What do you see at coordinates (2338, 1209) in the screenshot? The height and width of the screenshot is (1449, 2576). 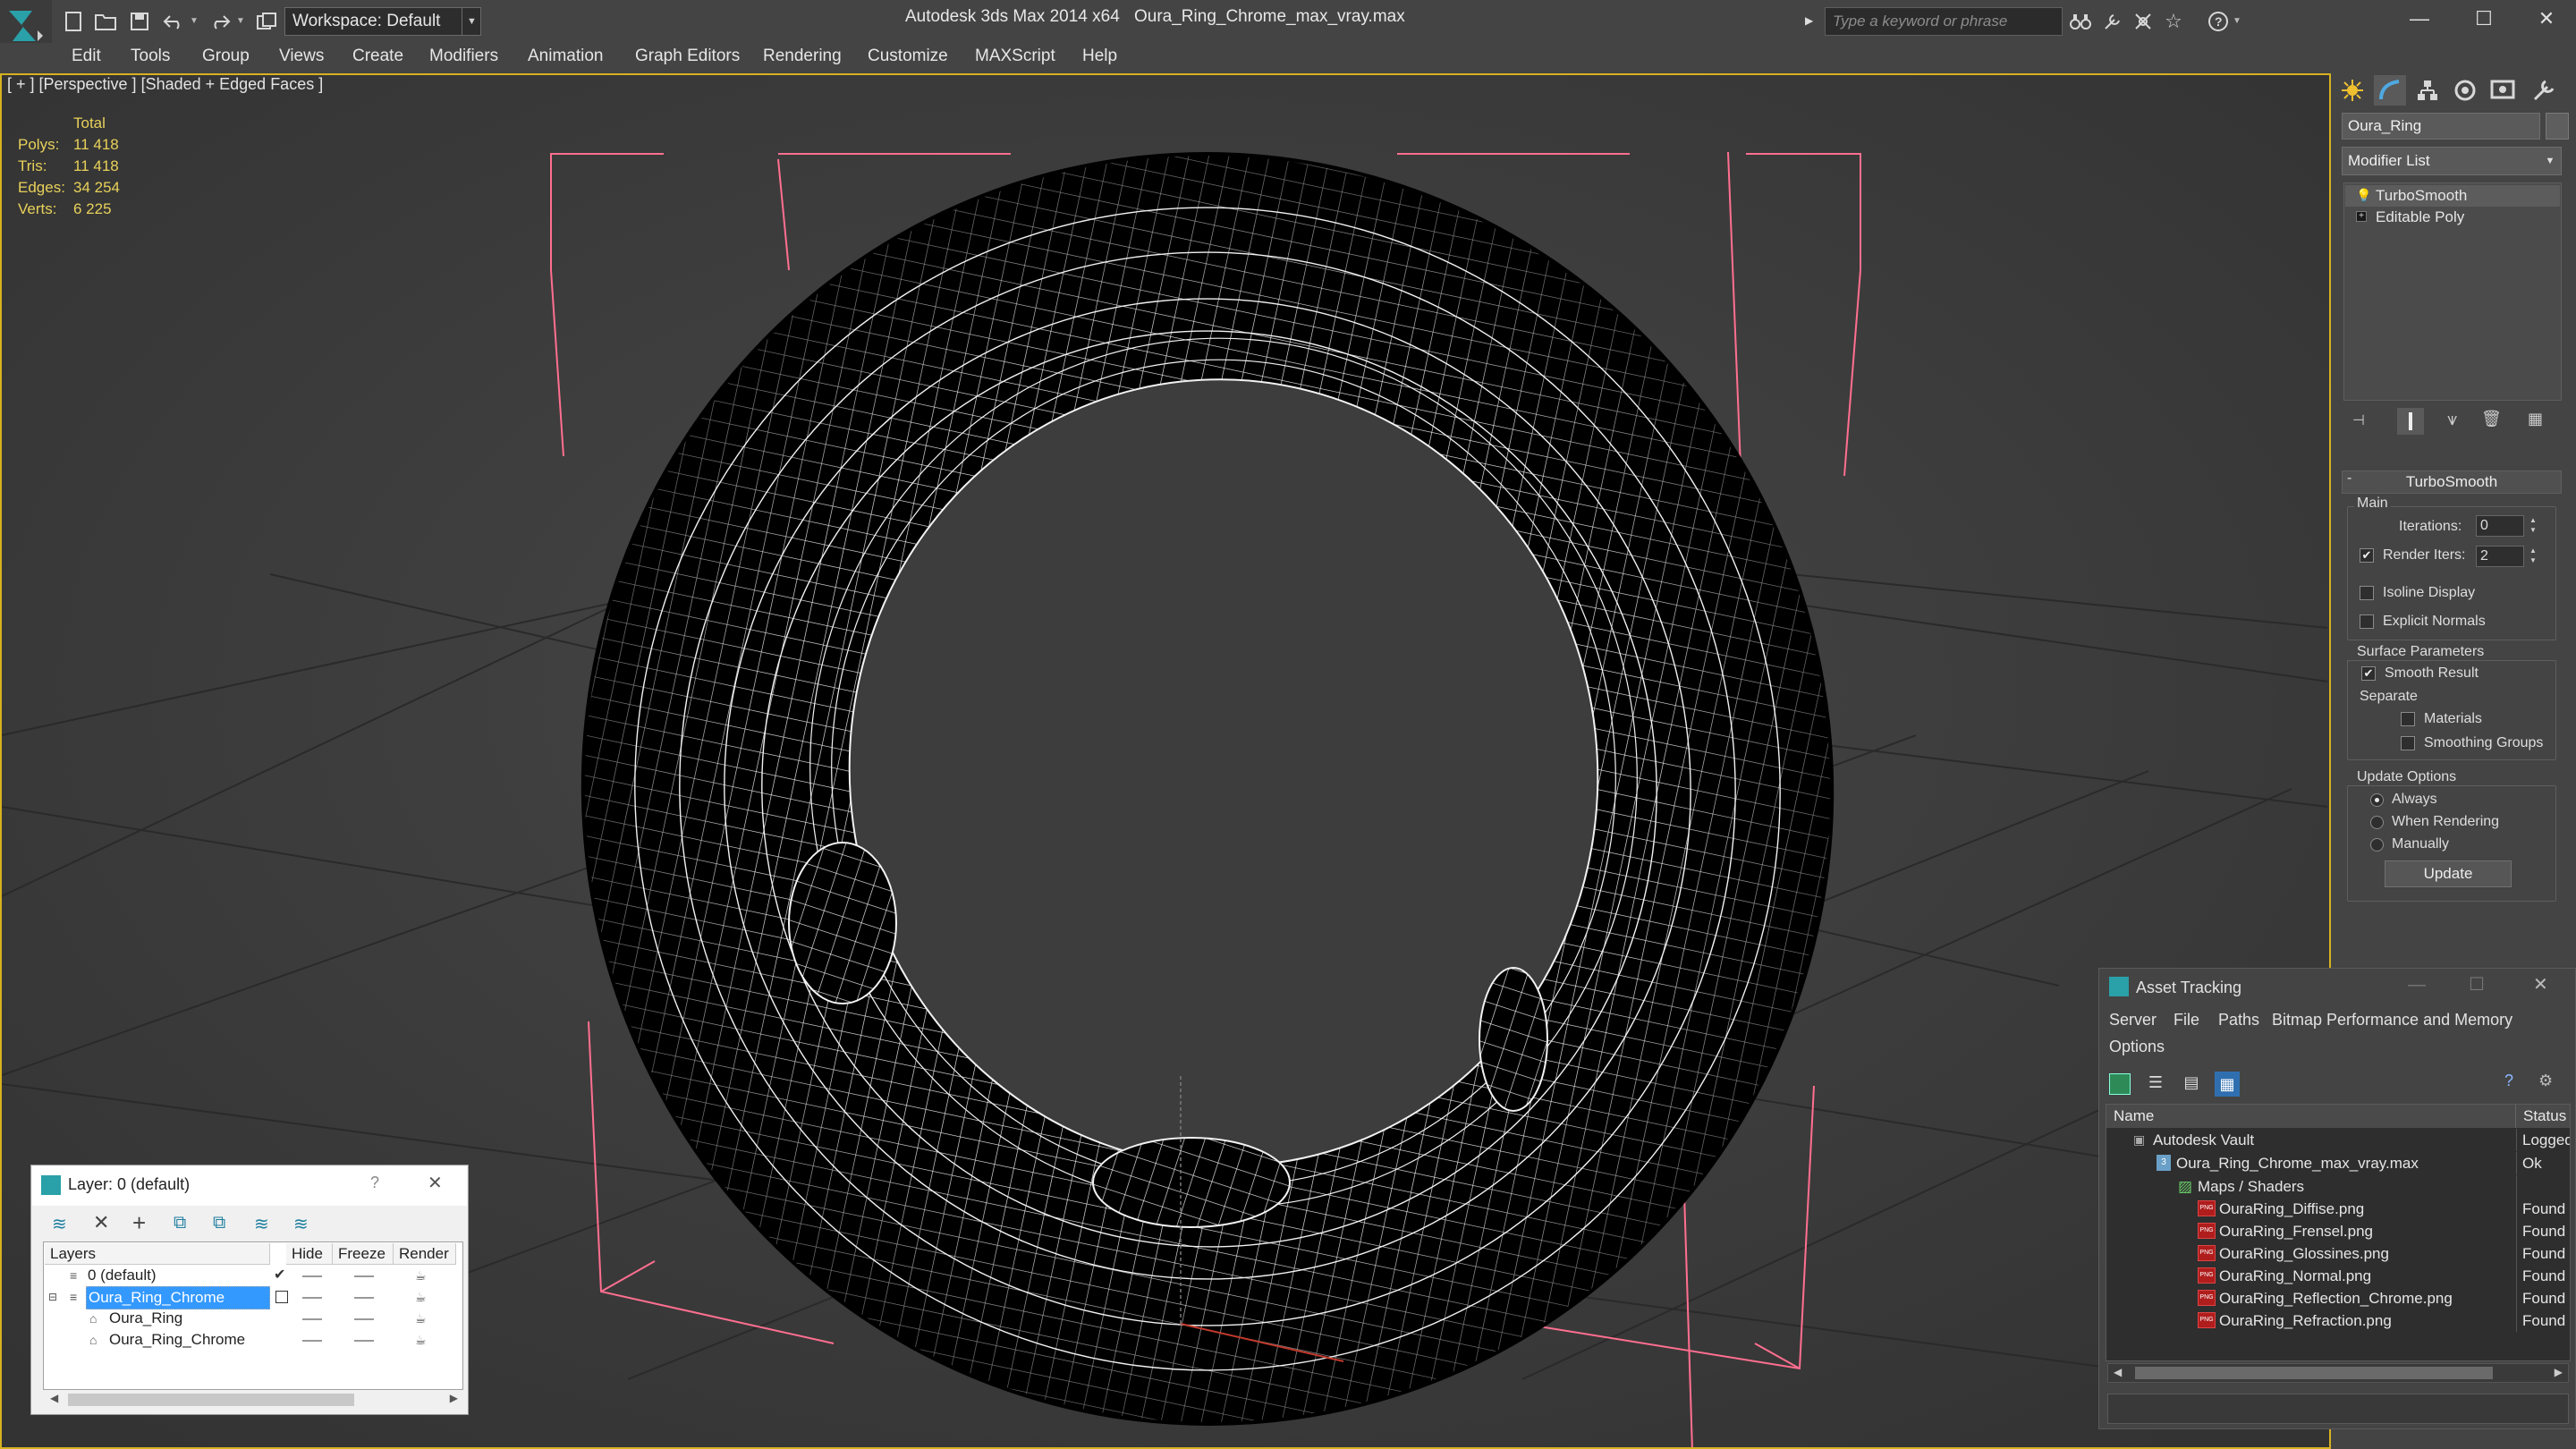 I see `asset-row: PNG OuraRing_Diffise.png Found` at bounding box center [2338, 1209].